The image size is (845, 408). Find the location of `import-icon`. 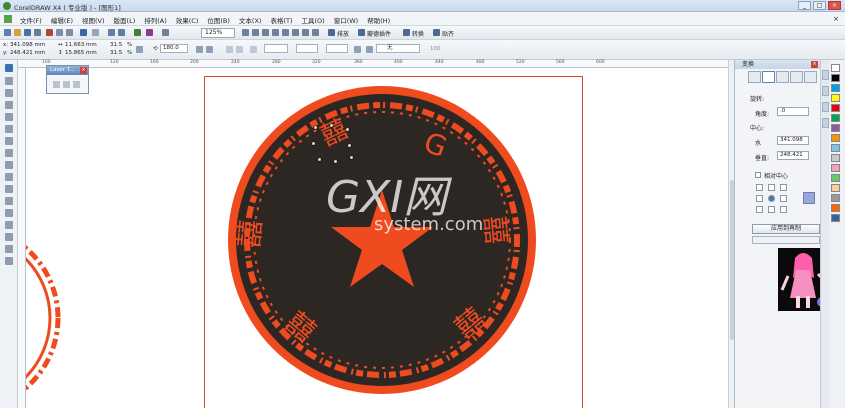

import-icon is located at coordinates (111, 32).